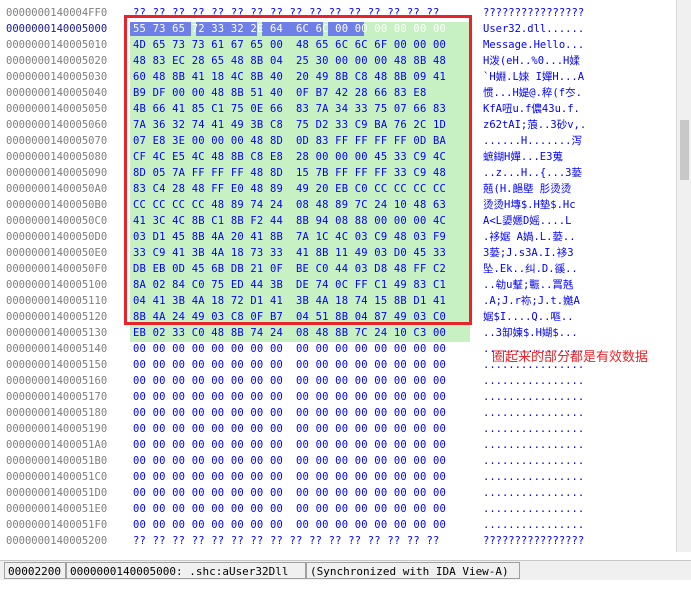 This screenshot has height=590, width=691. I want to click on row-ascii: z62tAI;蒗..3砂v,., so click(534, 125).